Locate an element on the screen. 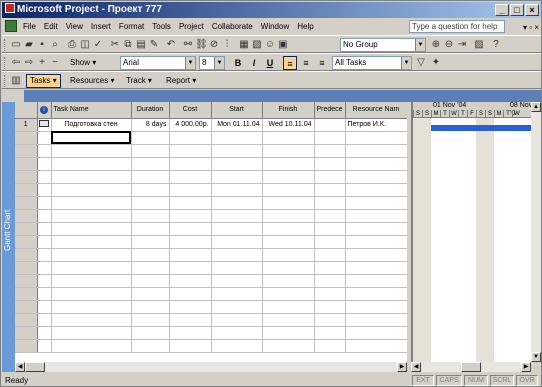  zoom-in-icon: ⊕ is located at coordinates (436, 45).